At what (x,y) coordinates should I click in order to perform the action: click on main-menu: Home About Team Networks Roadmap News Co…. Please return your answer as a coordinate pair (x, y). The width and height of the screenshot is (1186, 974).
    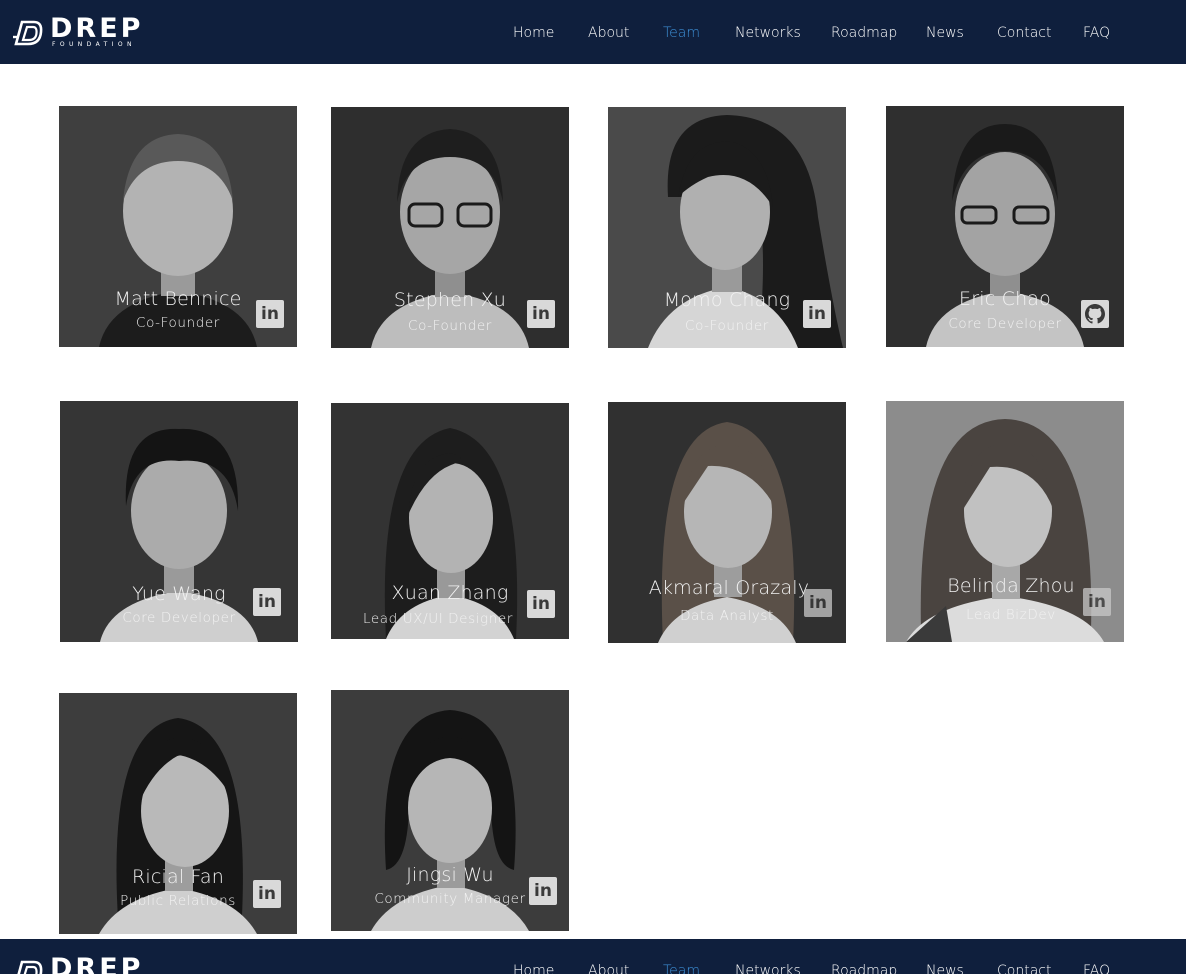
    Looking at the image, I should click on (593, 32).